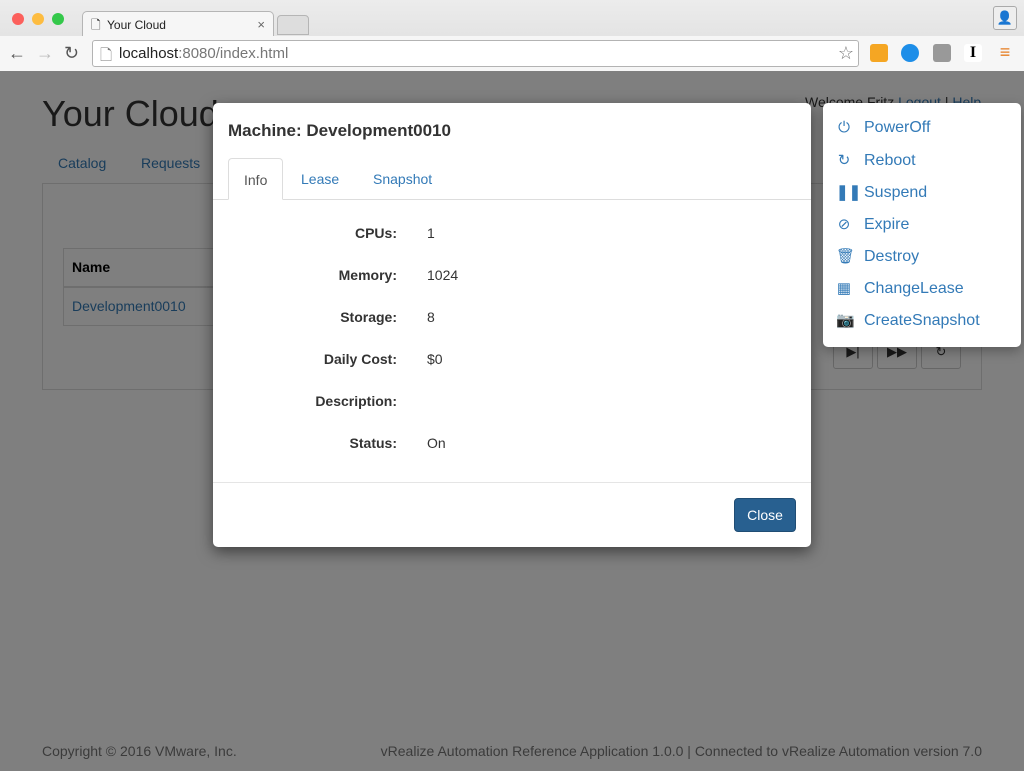 The height and width of the screenshot is (771, 1024). I want to click on field-value: On, so click(436, 443).